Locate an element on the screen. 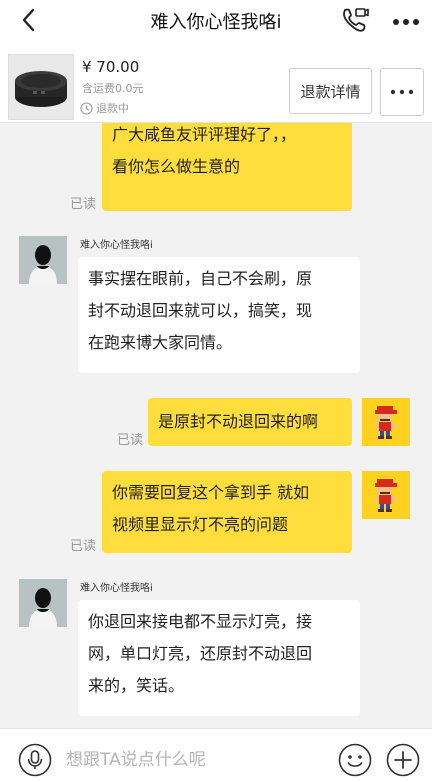 This screenshot has width=432, height=782. message-line: 在跑来博大家同情。 is located at coordinates (160, 342).